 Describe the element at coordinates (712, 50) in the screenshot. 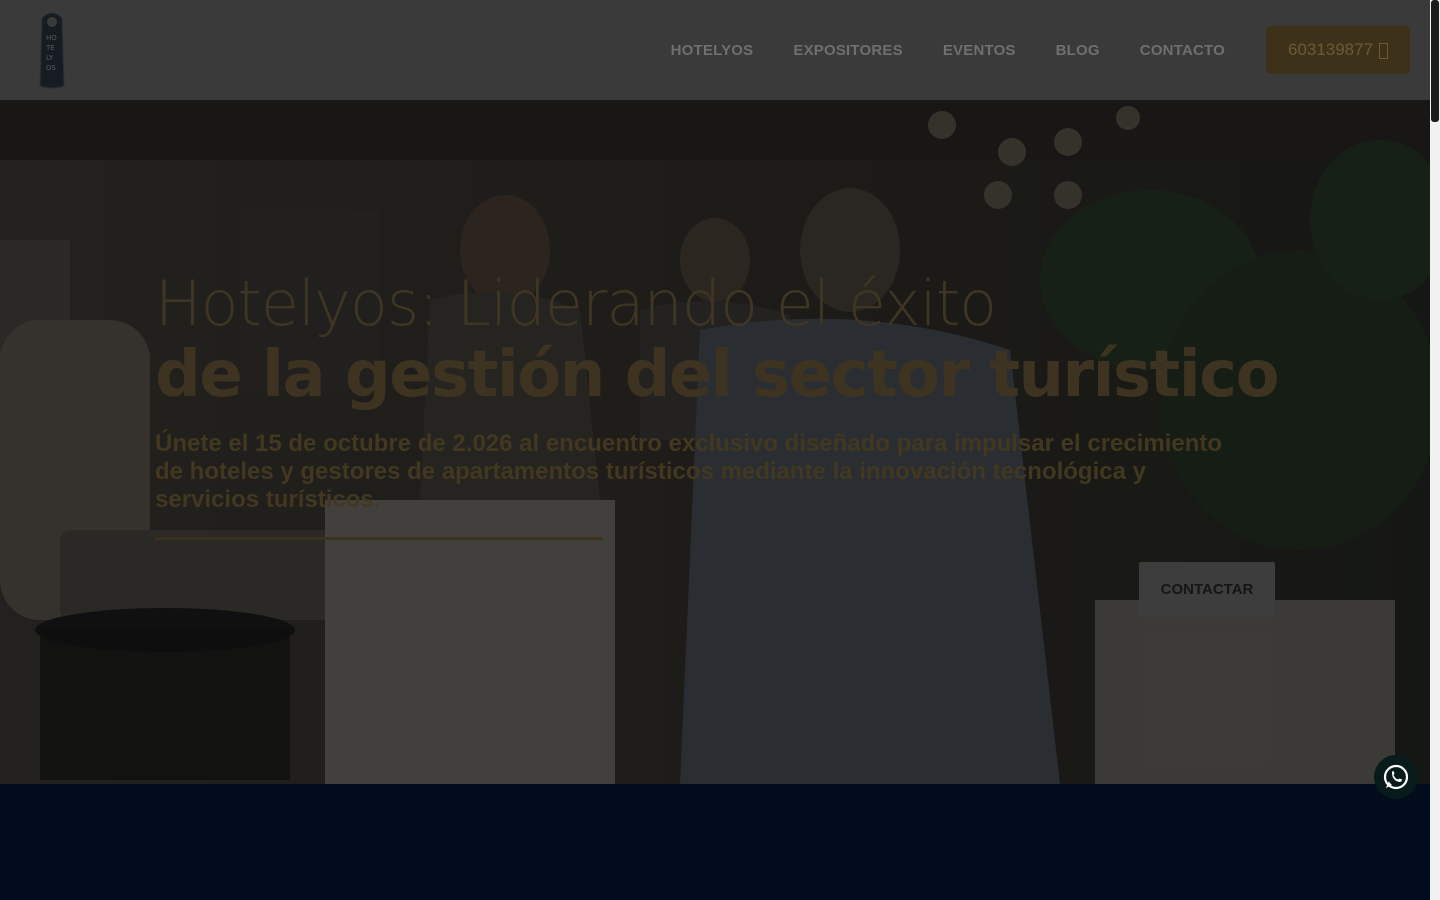

I see `nav-item-hotelyos: HOTELYOS` at that location.